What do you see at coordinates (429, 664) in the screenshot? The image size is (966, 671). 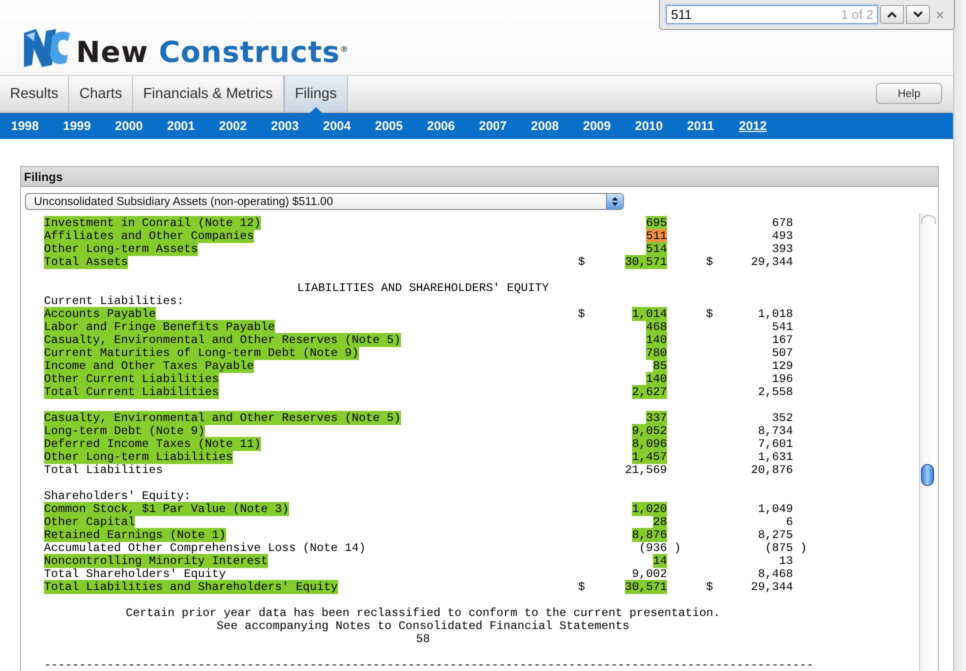 I see `dashed-rule-text: --------------------------------------------------------------------------------------------------------------` at bounding box center [429, 664].